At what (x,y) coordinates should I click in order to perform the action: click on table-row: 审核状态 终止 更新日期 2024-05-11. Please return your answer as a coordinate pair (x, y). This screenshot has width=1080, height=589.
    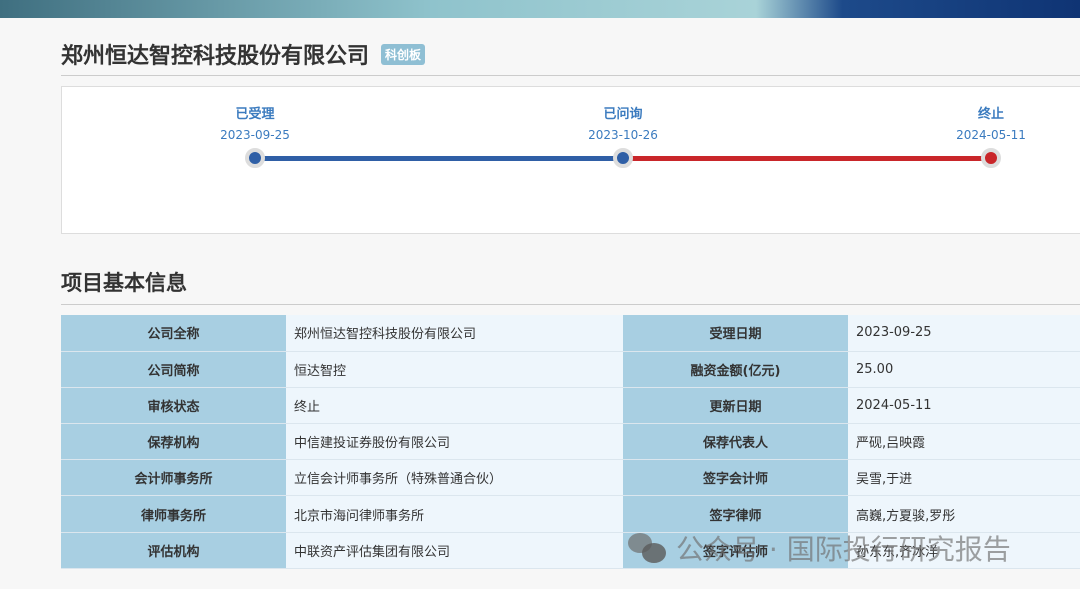
    Looking at the image, I should click on (570, 406).